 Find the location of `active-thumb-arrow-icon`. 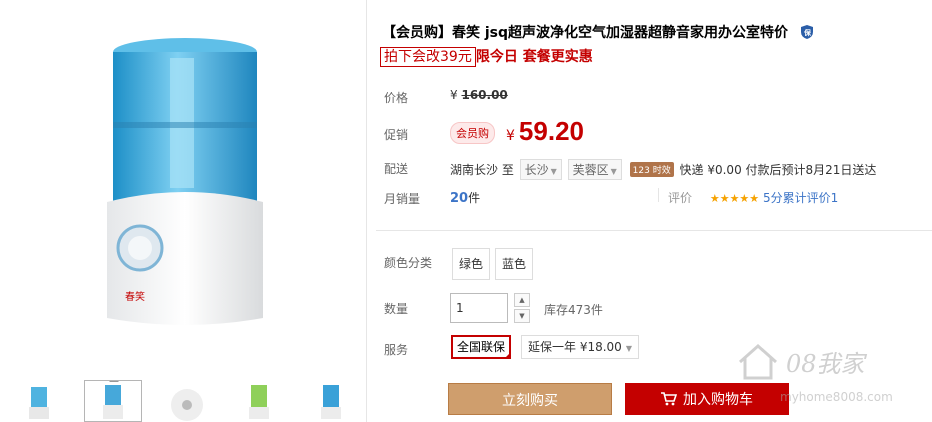

active-thumb-arrow-icon is located at coordinates (114, 381).